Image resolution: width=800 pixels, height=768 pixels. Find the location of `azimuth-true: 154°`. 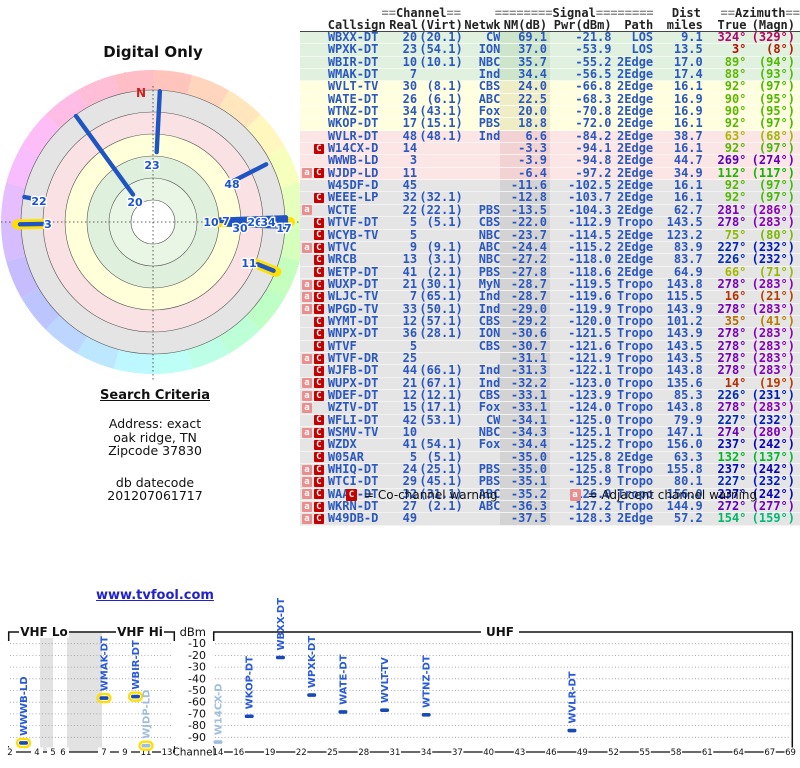

azimuth-true: 154° is located at coordinates (732, 518).